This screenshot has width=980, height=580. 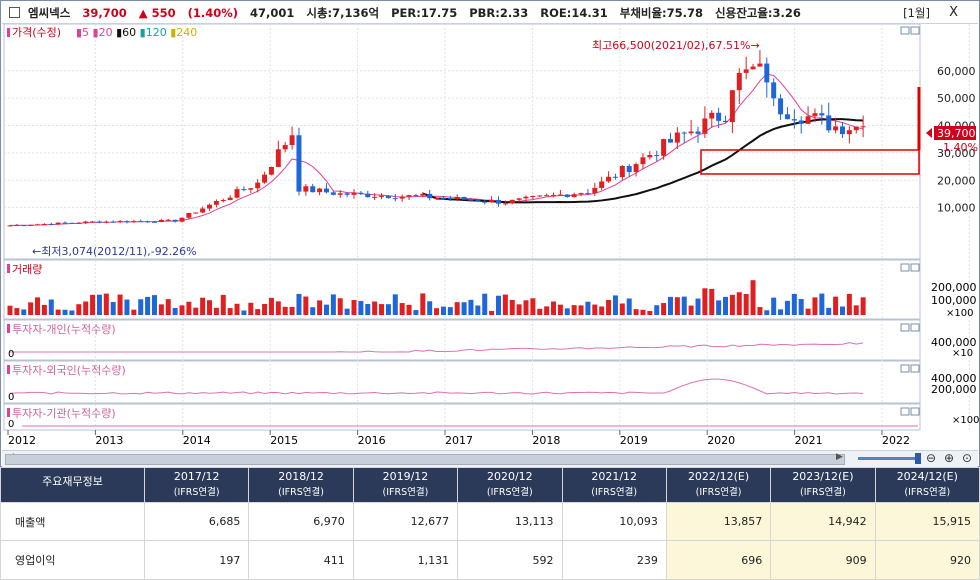 I want to click on zoom-slider-thumb, so click(x=918, y=458).